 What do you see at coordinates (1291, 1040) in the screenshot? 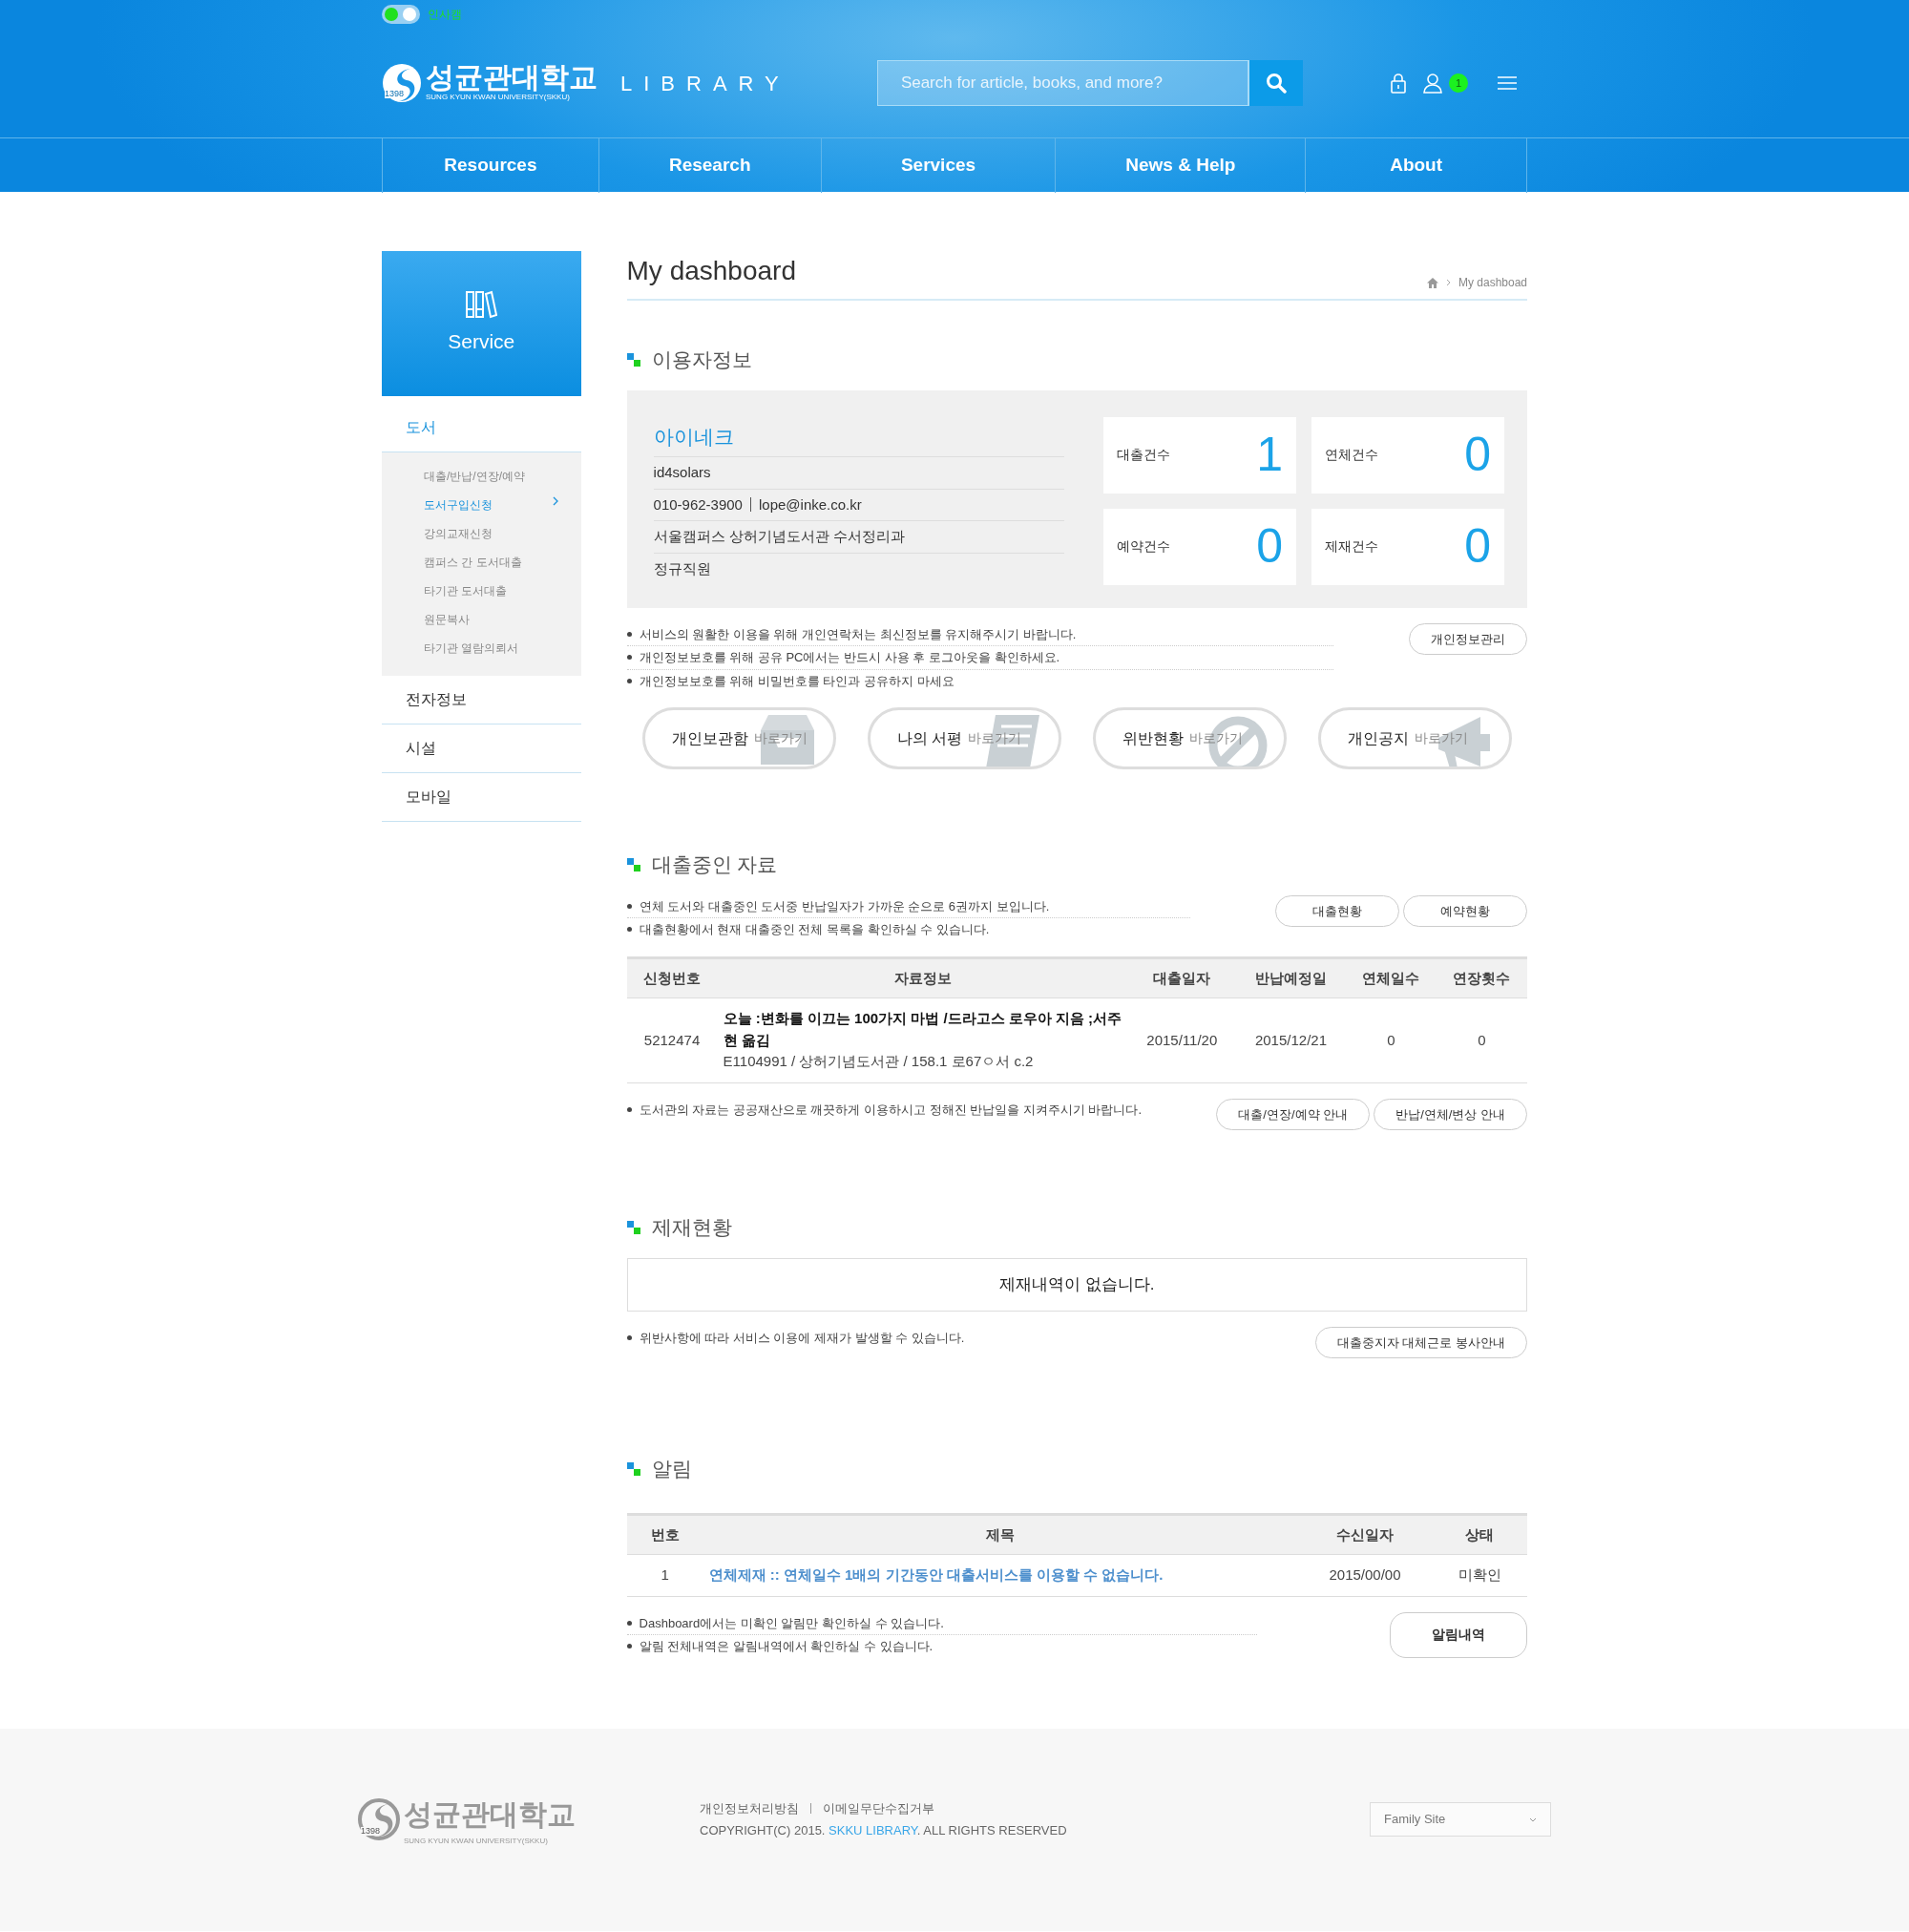
I see `table-cell: 2015/12/21` at bounding box center [1291, 1040].